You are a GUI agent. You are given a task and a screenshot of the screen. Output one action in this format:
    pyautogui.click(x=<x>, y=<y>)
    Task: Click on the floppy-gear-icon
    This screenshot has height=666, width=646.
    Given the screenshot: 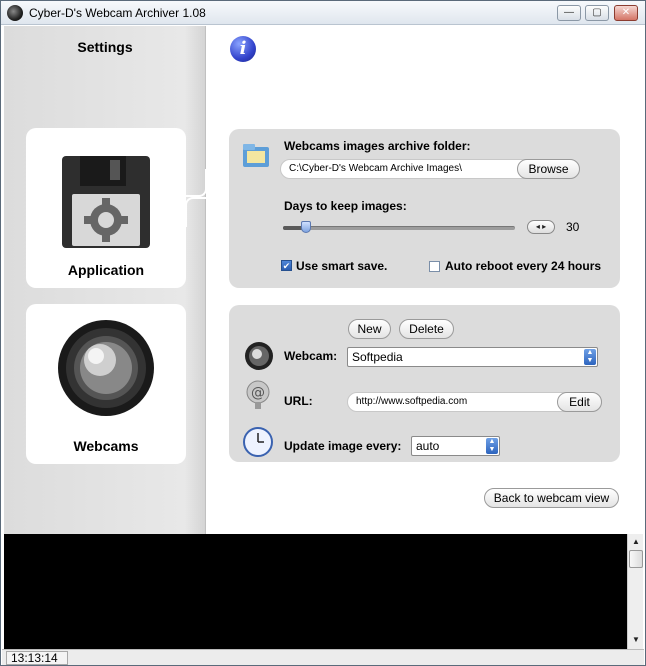 What is the action you would take?
    pyautogui.click(x=106, y=202)
    